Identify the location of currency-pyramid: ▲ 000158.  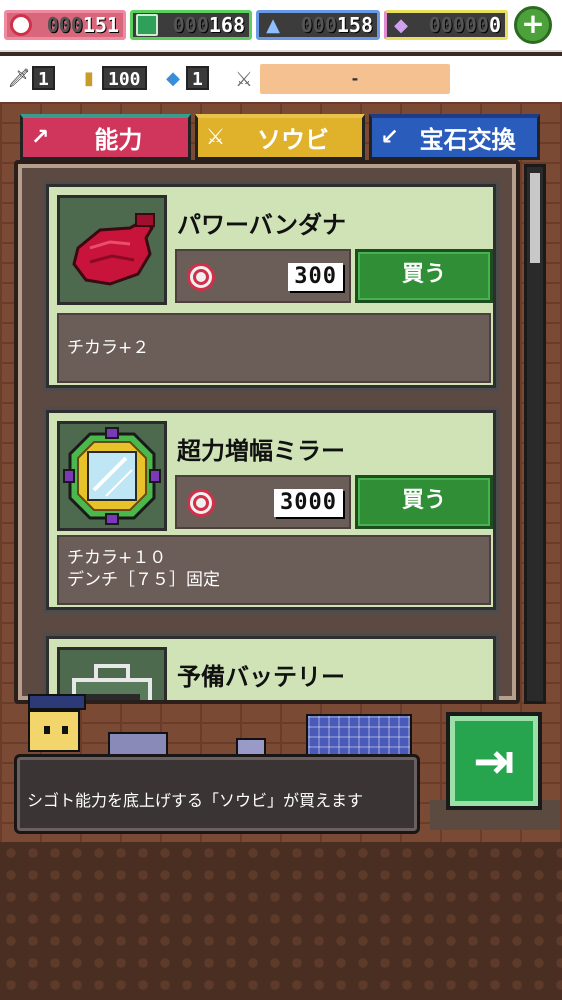
(318, 25).